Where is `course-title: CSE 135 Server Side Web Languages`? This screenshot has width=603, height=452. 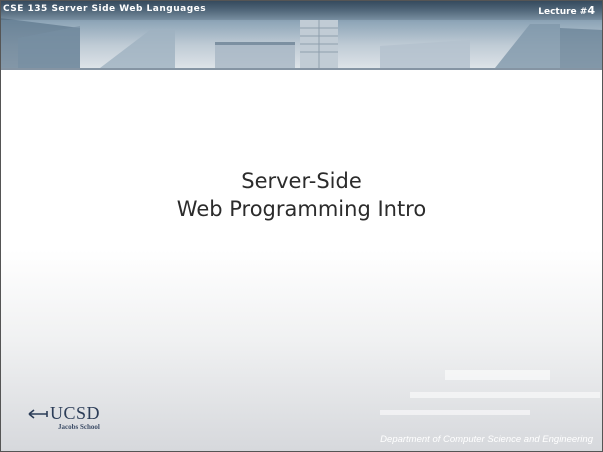 course-title: CSE 135 Server Side Web Languages is located at coordinates (105, 9).